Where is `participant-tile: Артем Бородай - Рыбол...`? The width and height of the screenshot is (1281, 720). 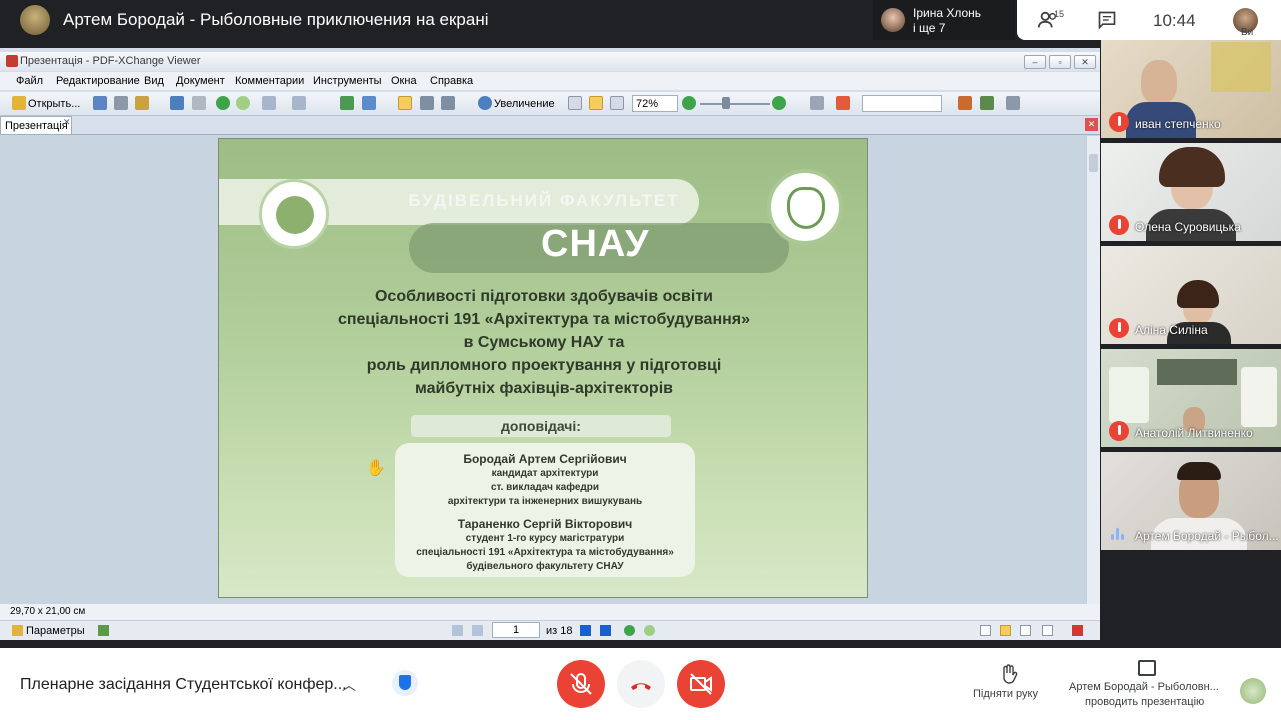
participant-tile: Артем Бородай - Рыбол... is located at coordinates (1191, 501).